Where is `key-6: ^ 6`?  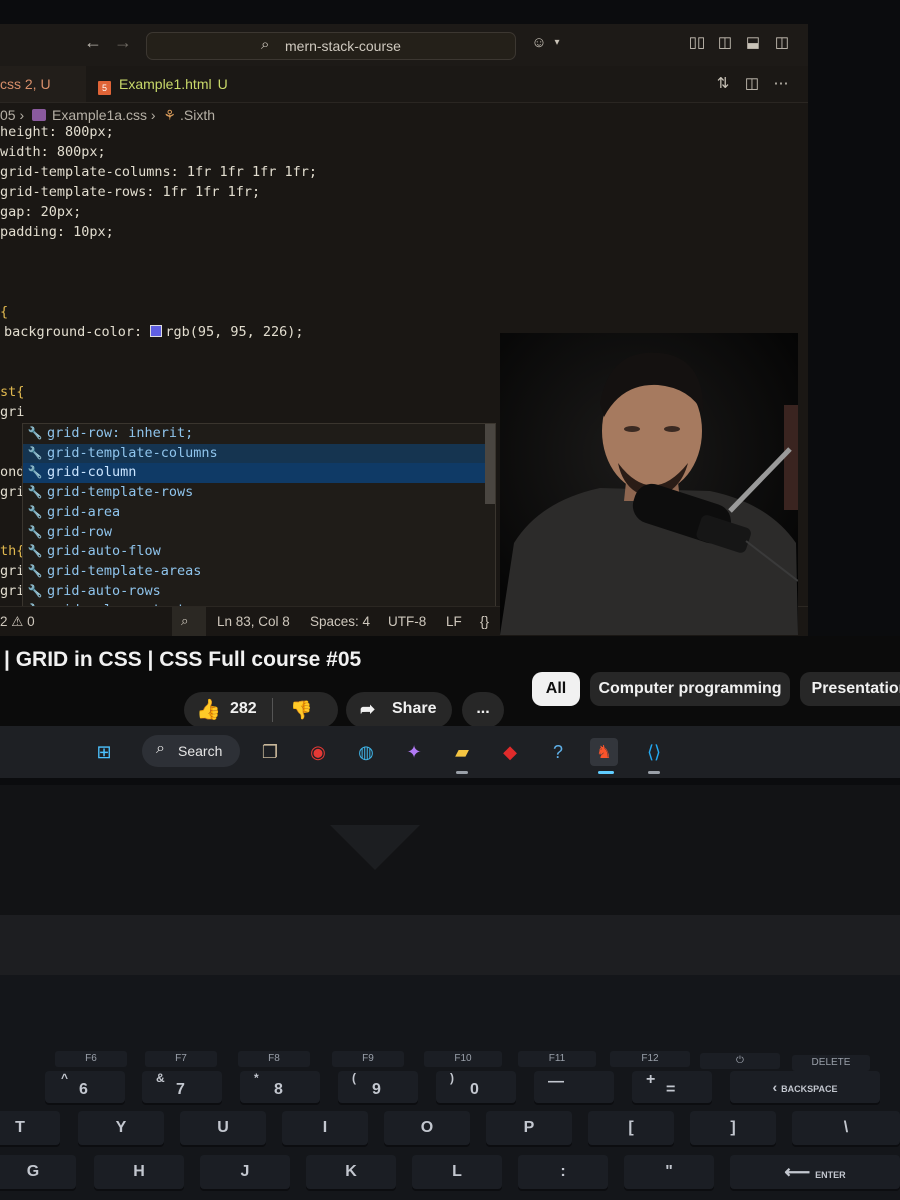
key-6: ^ 6 is located at coordinates (85, 1087).